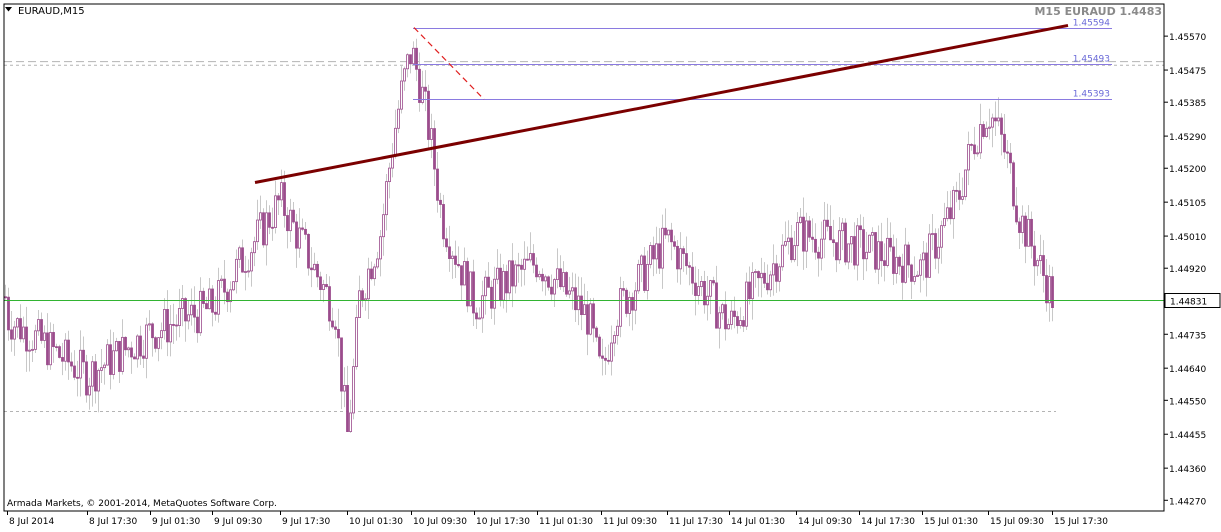 The height and width of the screenshot is (532, 1221). I want to click on x-tick-label: 15 Jul 17:30, so click(1081, 522).